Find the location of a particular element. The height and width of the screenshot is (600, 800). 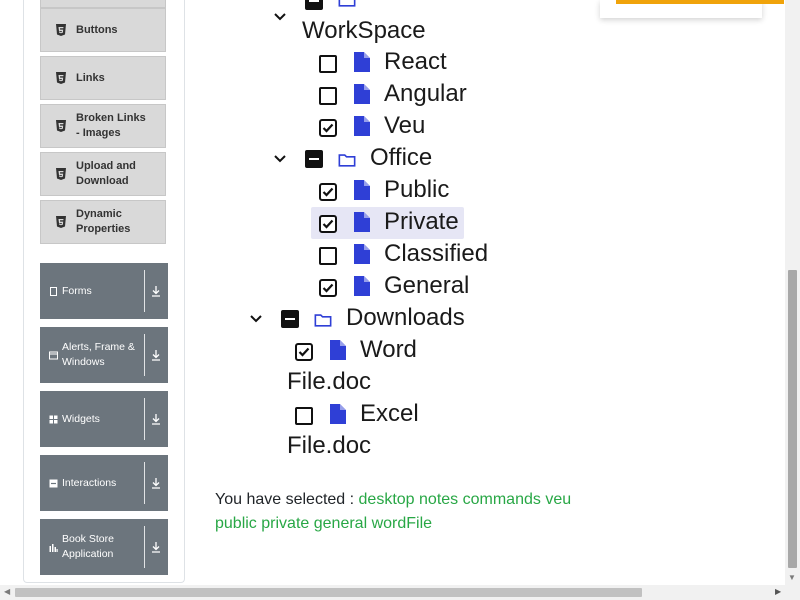

tree-label-office: Office is located at coordinates (401, 158).